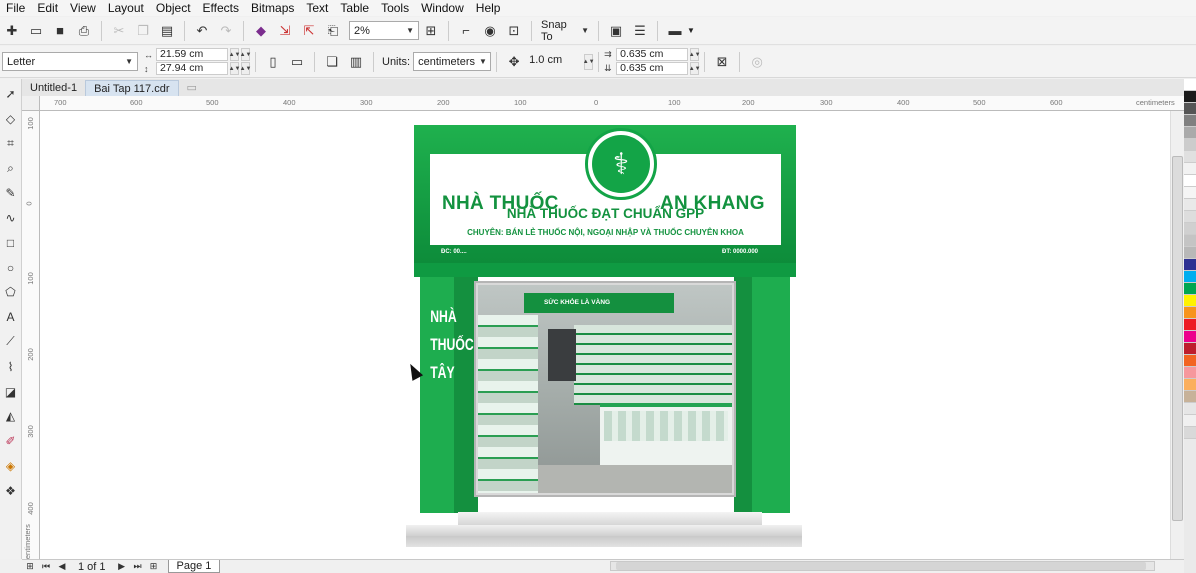 This screenshot has width=1196, height=573. Describe the element at coordinates (616, 31) in the screenshot. I see `welcome-screen-icon: ▣` at that location.